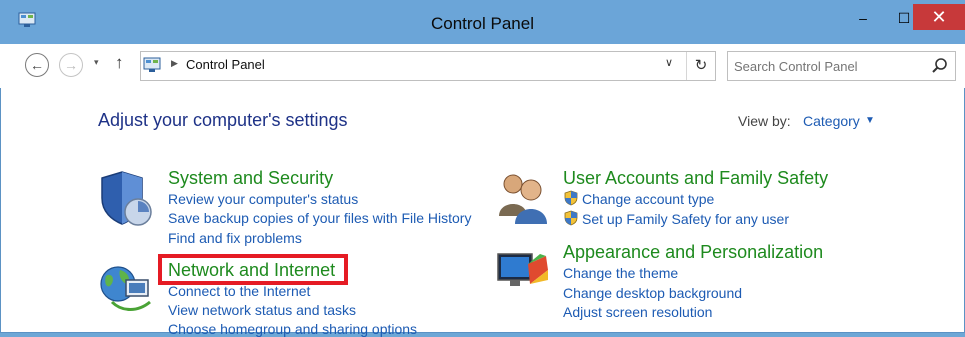  What do you see at coordinates (235, 238) in the screenshot?
I see `link-find-fix-problems: Find and fix problems` at bounding box center [235, 238].